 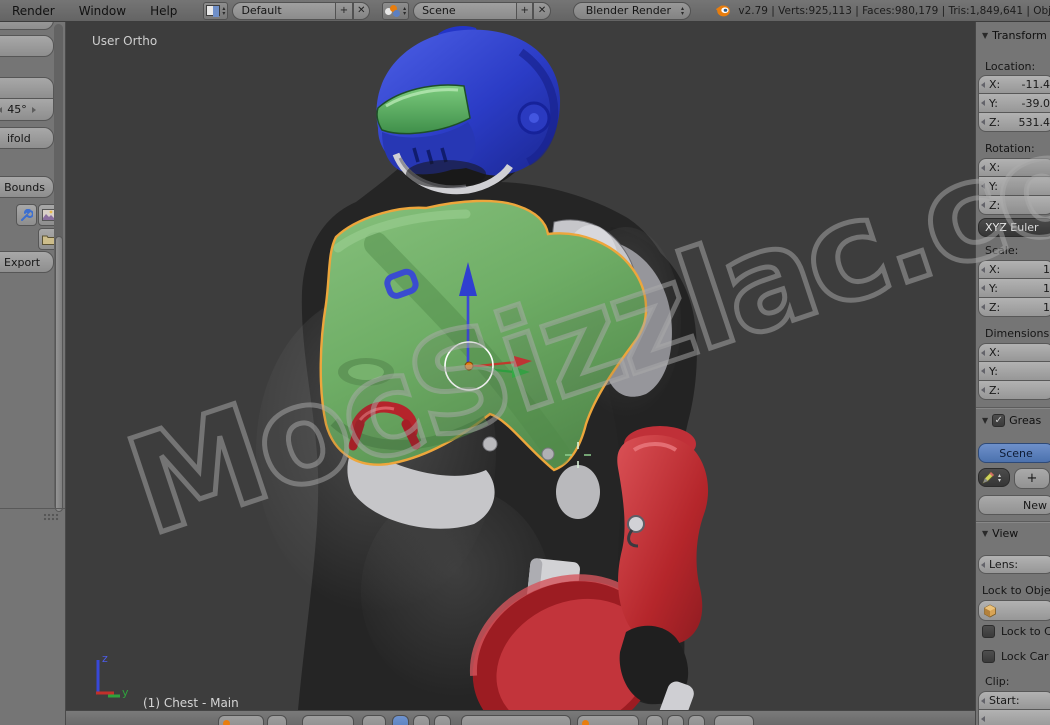 What do you see at coordinates (628, 10) in the screenshot?
I see `engine-name-text: Blender Render` at bounding box center [628, 10].